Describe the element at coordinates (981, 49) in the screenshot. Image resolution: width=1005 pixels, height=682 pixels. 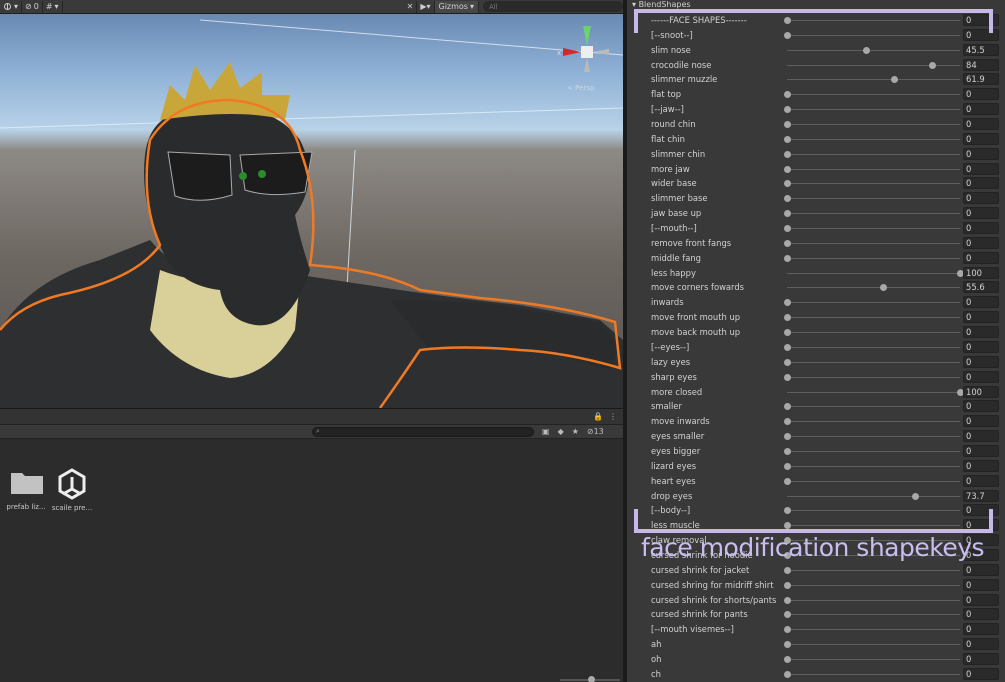
I see `blendshape-value-field: 45.5` at that location.